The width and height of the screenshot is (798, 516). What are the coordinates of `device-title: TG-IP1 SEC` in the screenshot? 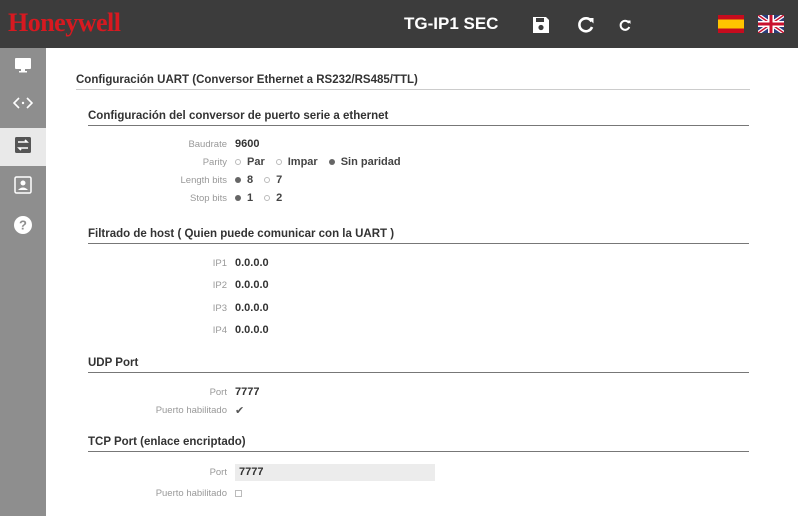 It's located at (451, 23).